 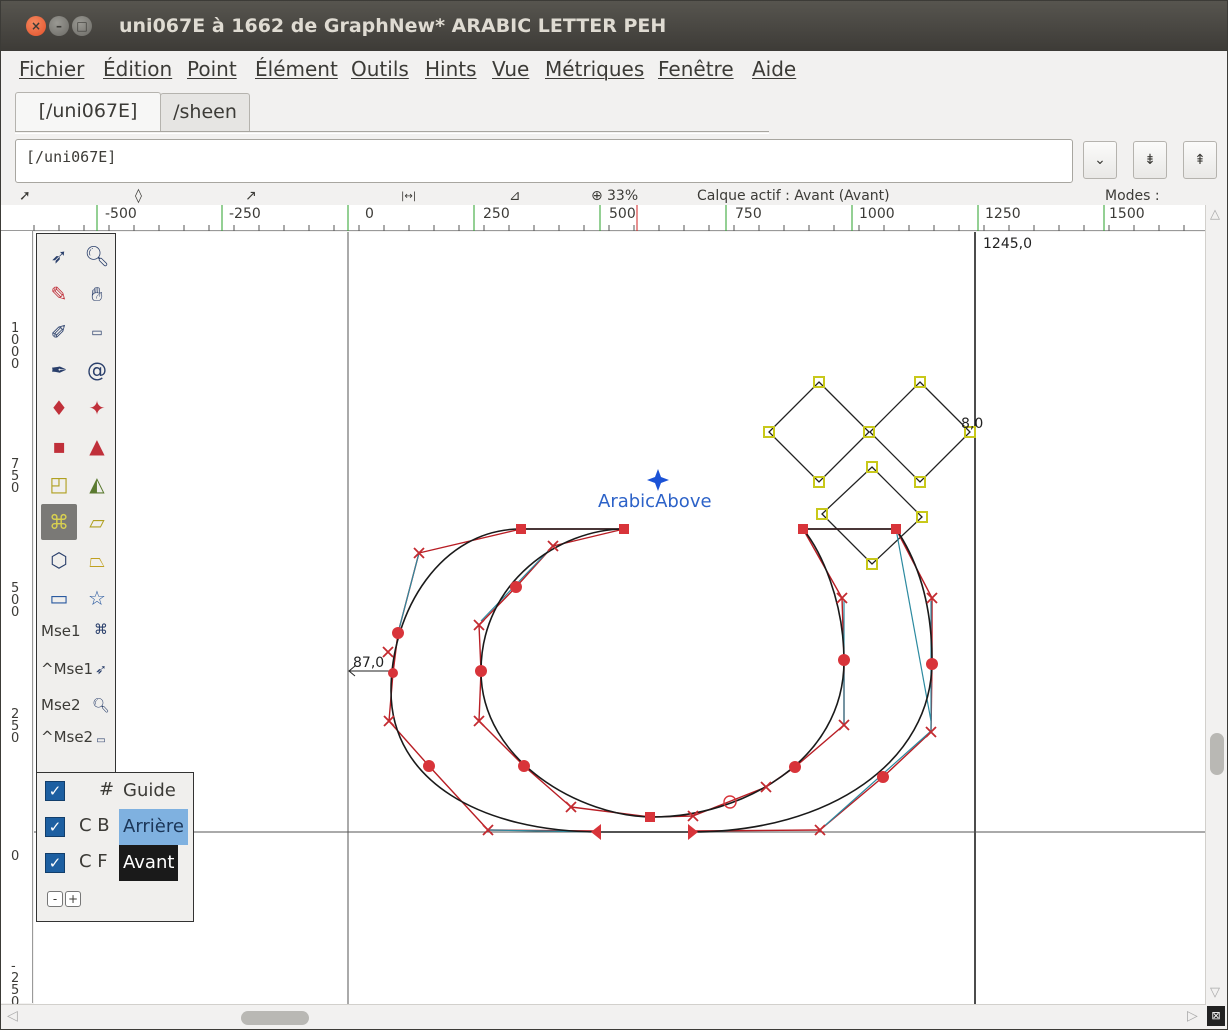 I want to click on pointer-icon: ➶, so click(x=59, y=256).